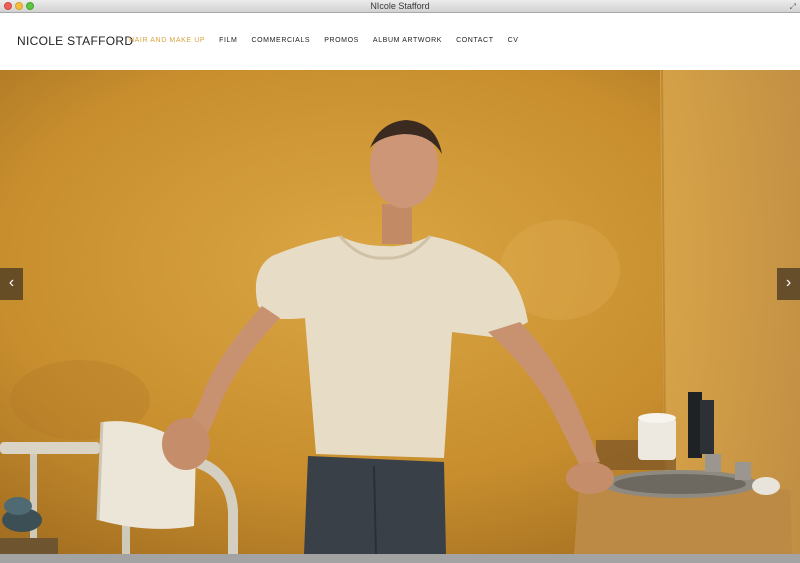  I want to click on window-bottom-bar, so click(400, 558).